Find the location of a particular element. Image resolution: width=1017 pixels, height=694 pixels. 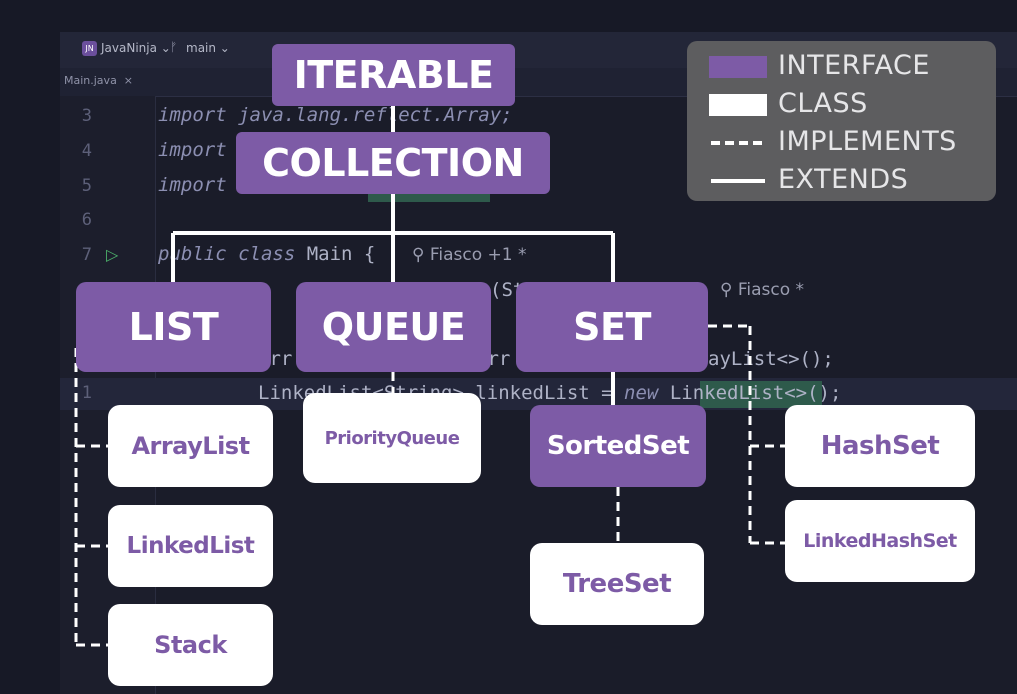

legend-implements-swatch is located at coordinates (738, 143).